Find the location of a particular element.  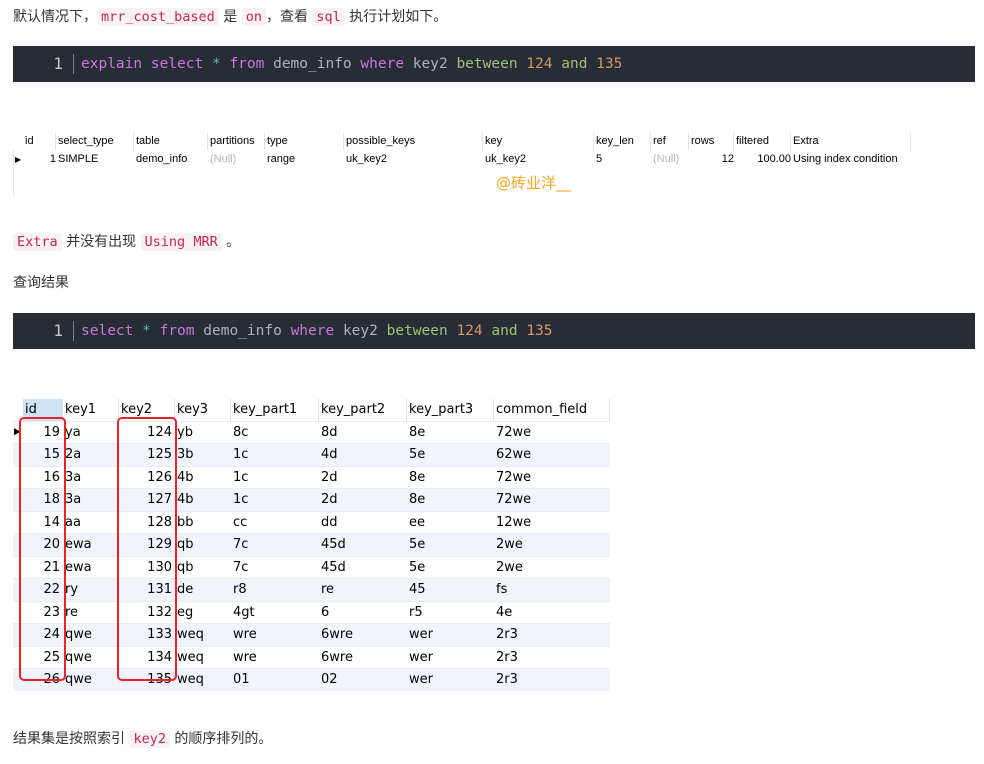

cell-key-part1: cc is located at coordinates (275, 523).